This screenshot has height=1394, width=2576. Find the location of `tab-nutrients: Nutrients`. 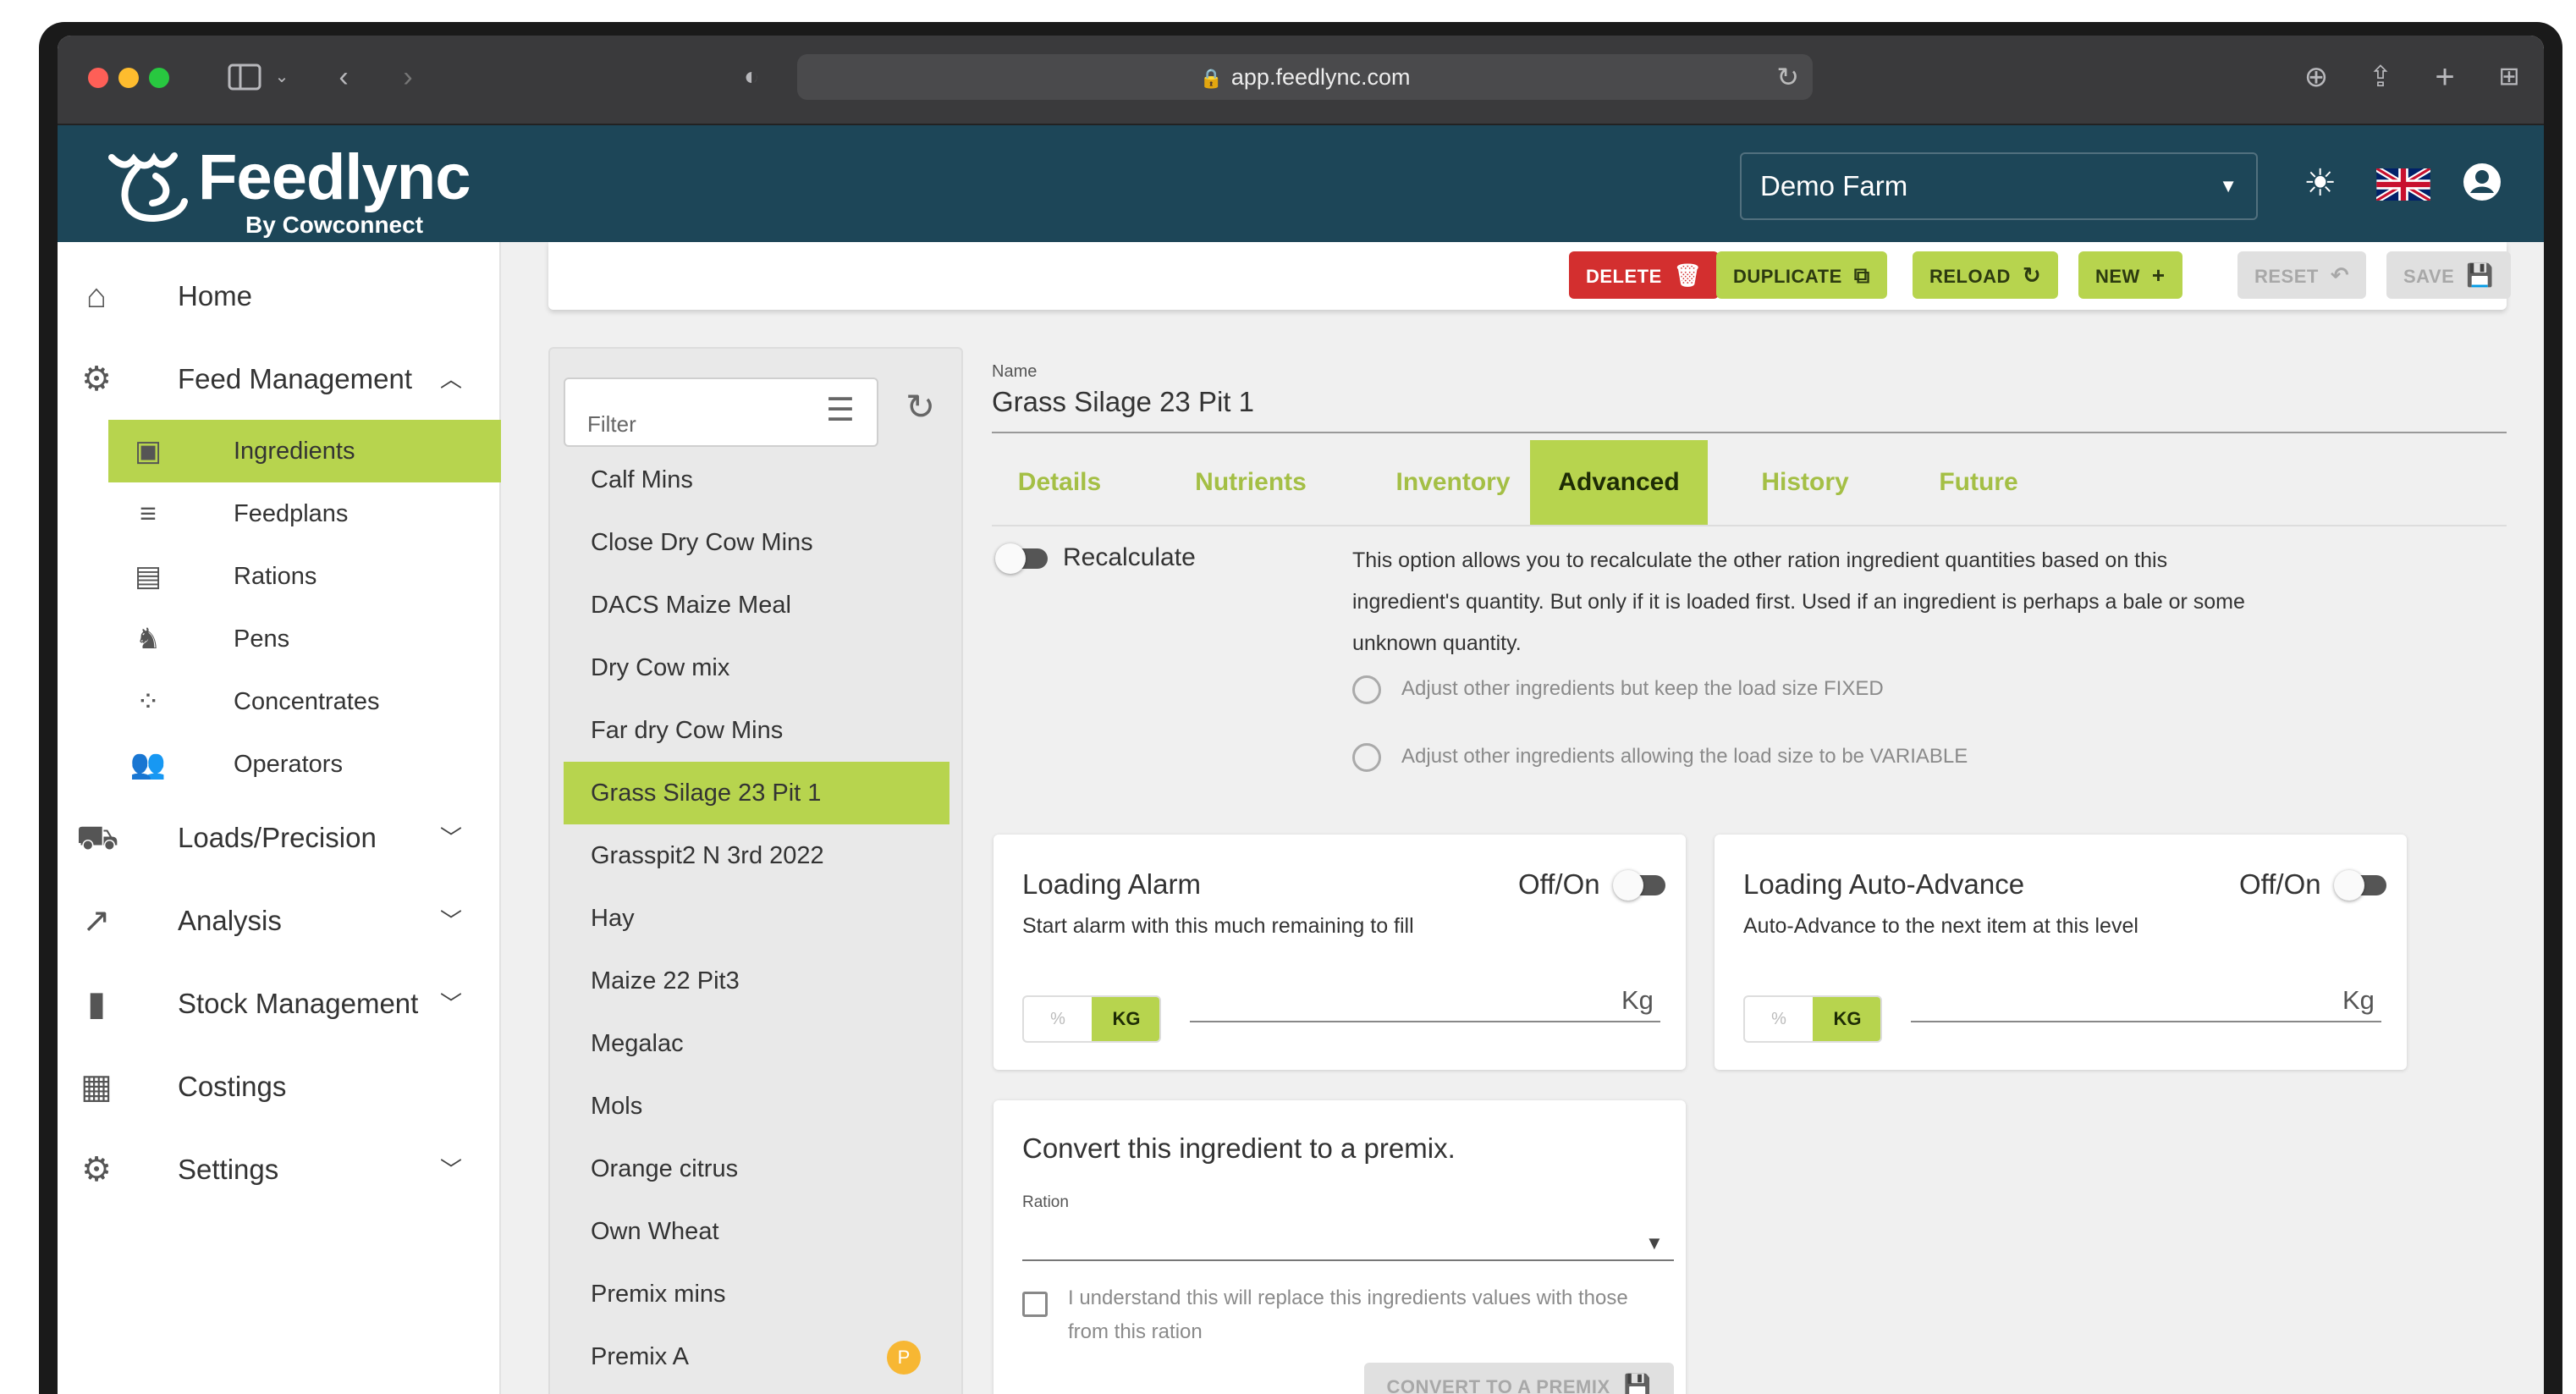

tab-nutrients: Nutrients is located at coordinates (1250, 482).